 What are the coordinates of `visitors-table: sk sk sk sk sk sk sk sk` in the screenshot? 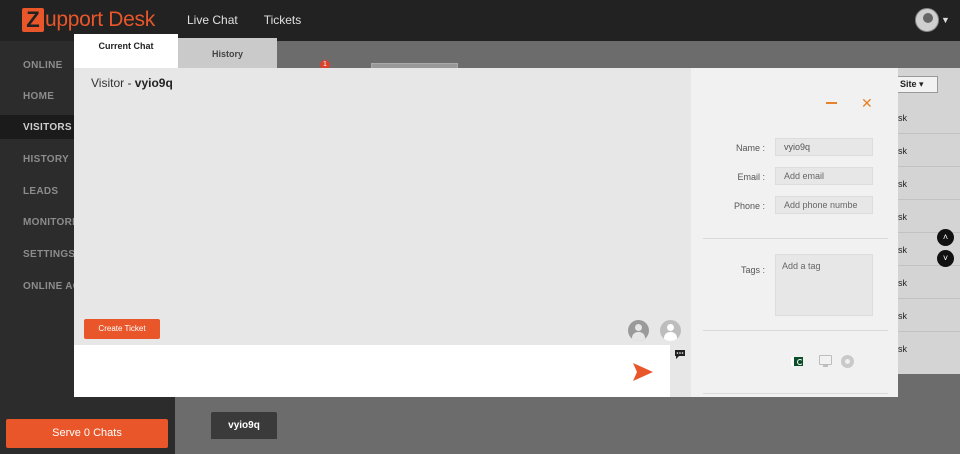 It's located at (924, 221).